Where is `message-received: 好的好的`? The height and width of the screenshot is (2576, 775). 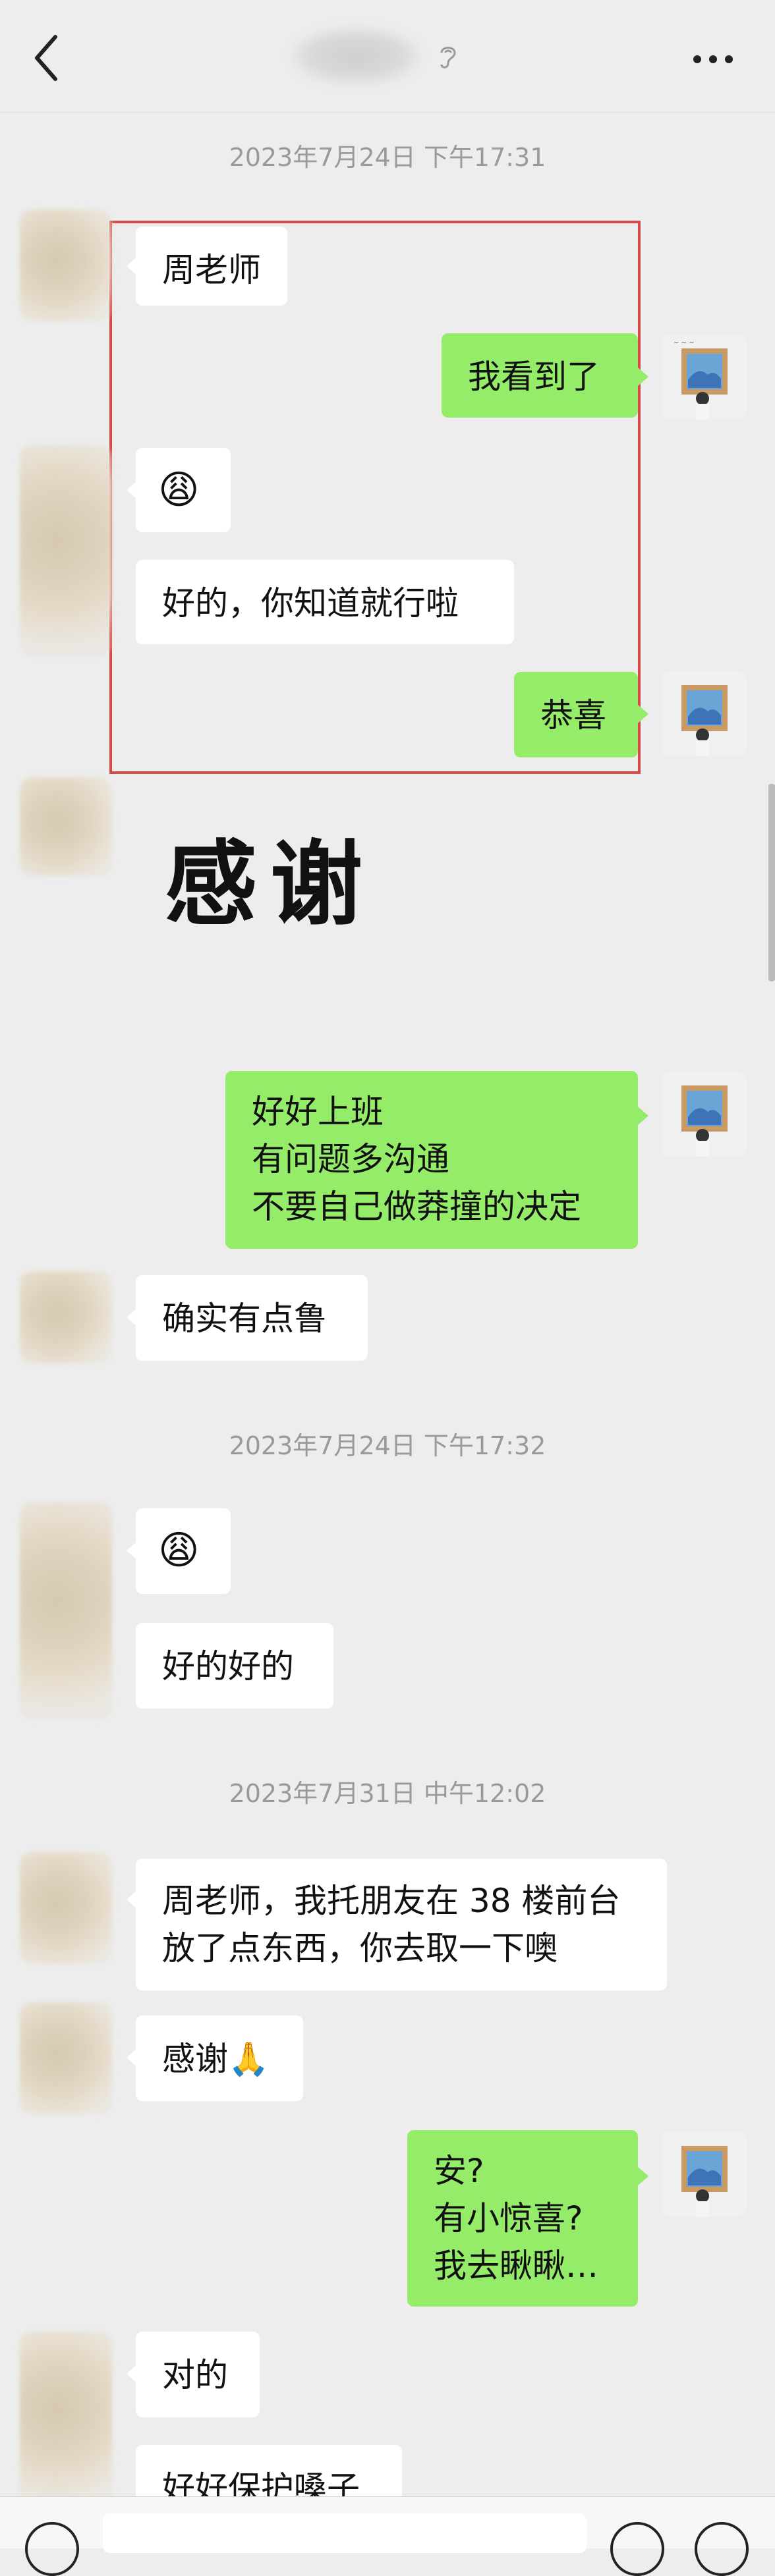
message-received: 好的好的 is located at coordinates (234, 1666).